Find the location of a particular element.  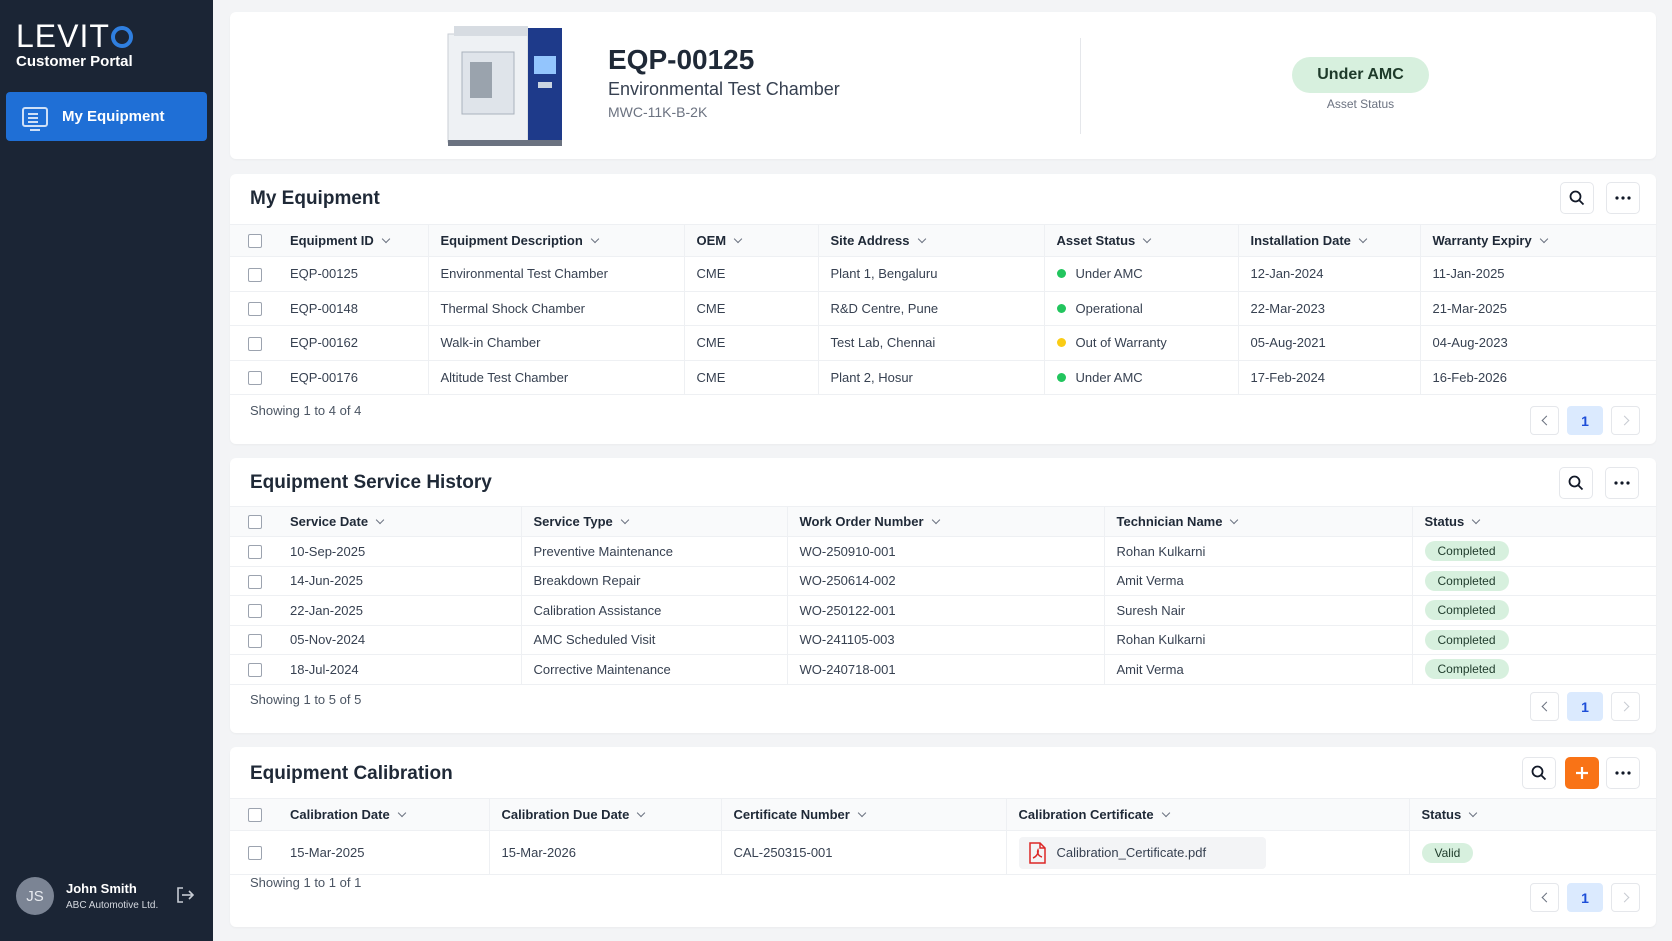

column-header: Warranty Expiry is located at coordinates (1537, 240).